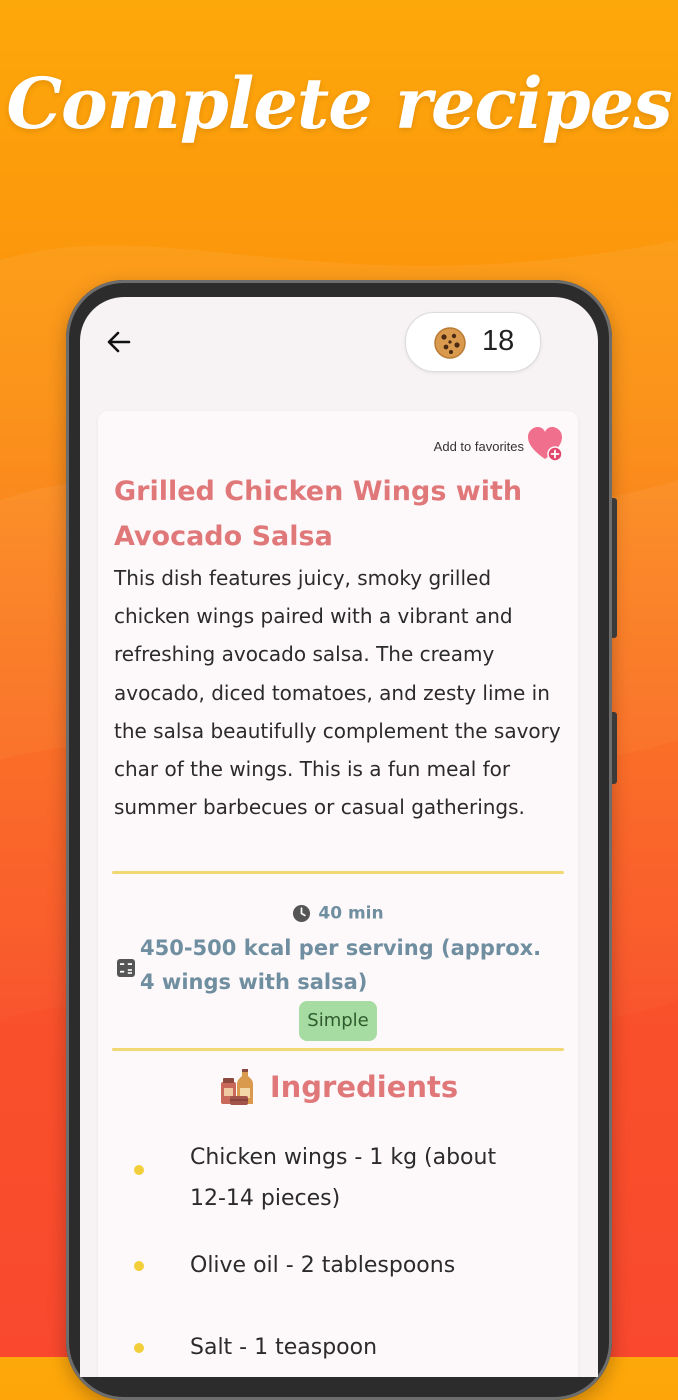 The width and height of the screenshot is (678, 1400). What do you see at coordinates (318, 514) in the screenshot?
I see `recipe-title: Grilled Chicken Wings with Avocado Salsa` at bounding box center [318, 514].